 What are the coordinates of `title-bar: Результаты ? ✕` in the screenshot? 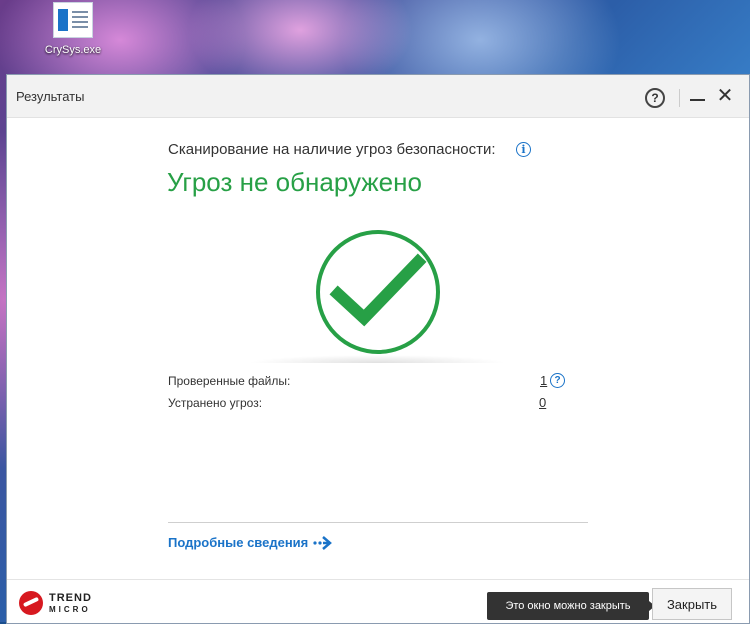 It's located at (378, 96).